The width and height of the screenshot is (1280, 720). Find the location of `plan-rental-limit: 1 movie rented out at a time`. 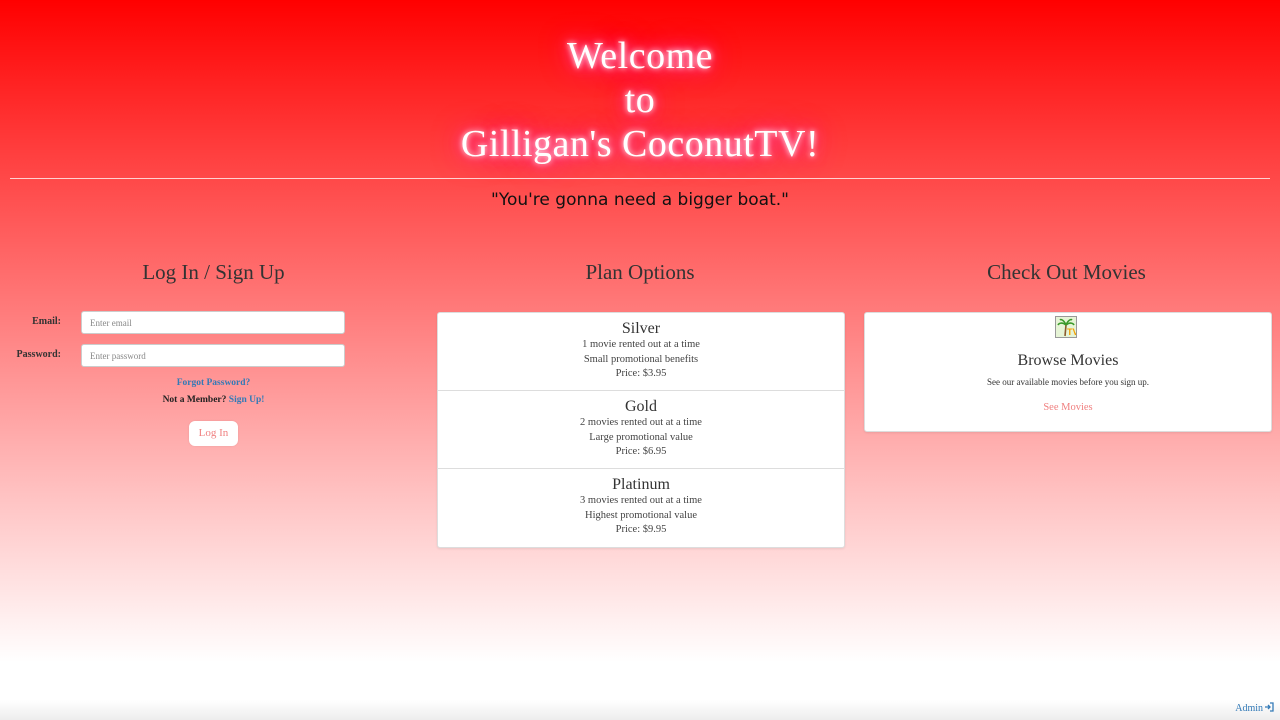

plan-rental-limit: 1 movie rented out at a time is located at coordinates (641, 344).